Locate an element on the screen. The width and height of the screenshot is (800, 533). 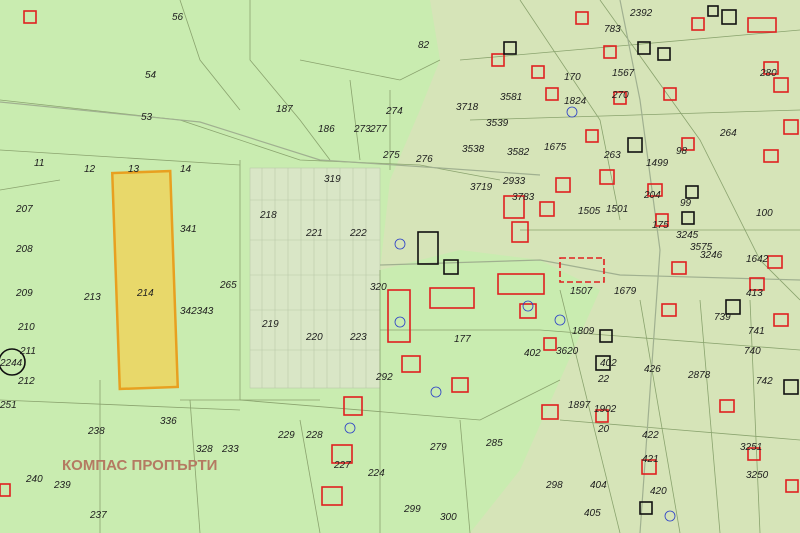
parcel-label: 187 is located at coordinates (284, 109).